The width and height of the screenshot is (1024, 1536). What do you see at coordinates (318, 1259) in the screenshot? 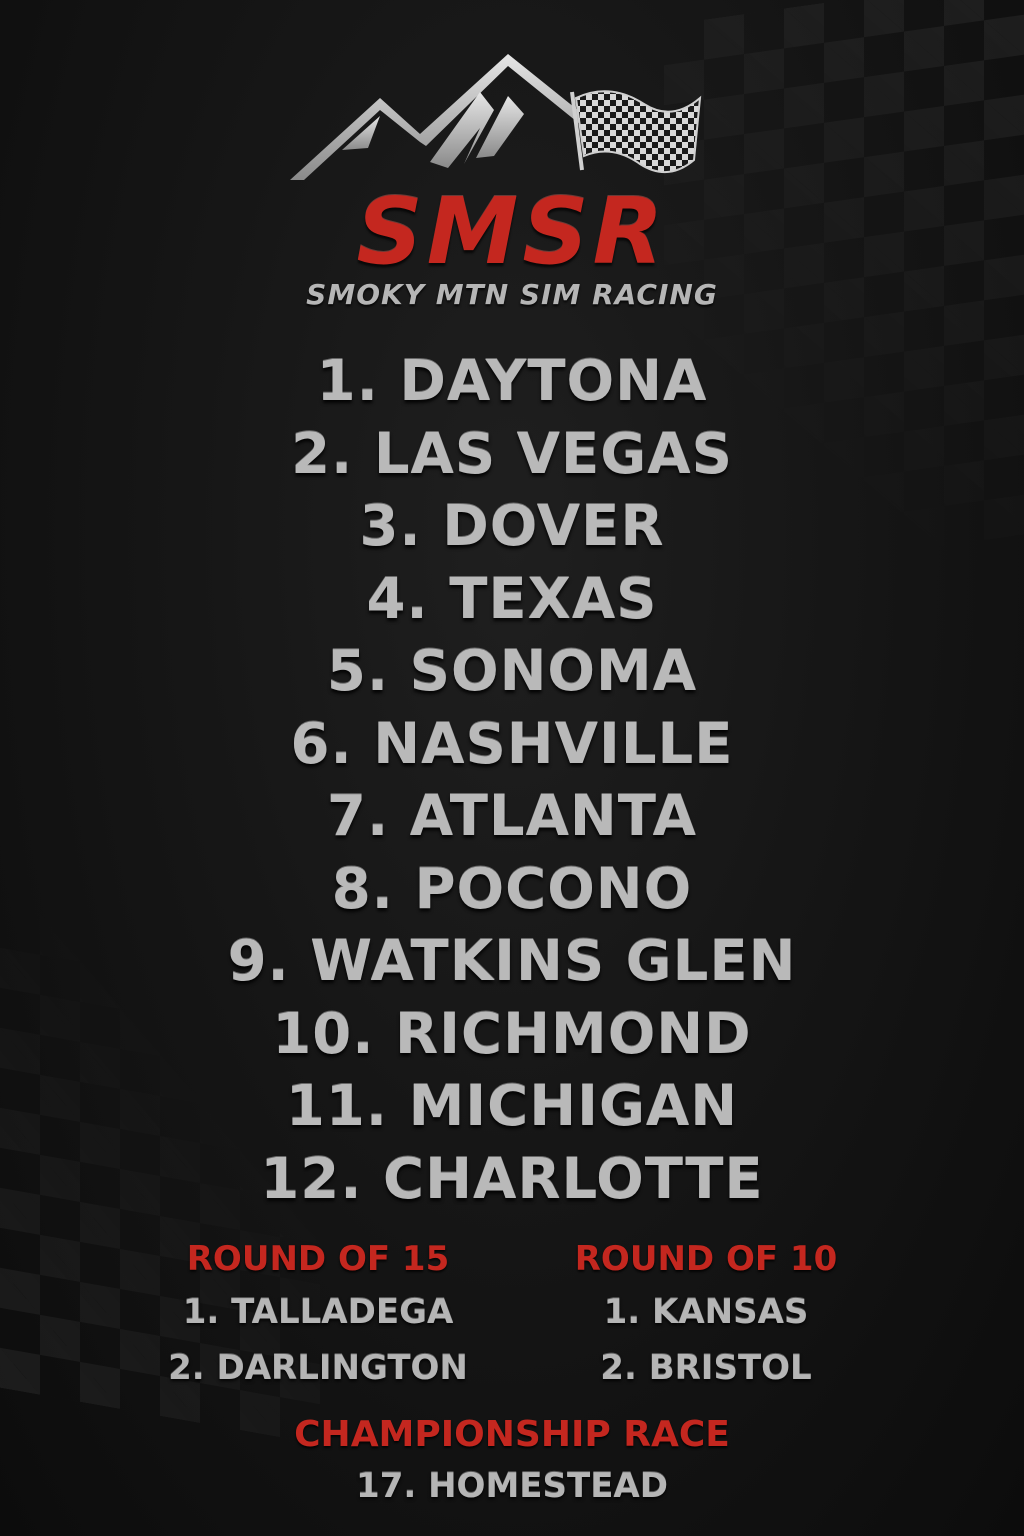
I see `round-of-15-heading: ROUND OF 15` at bounding box center [318, 1259].